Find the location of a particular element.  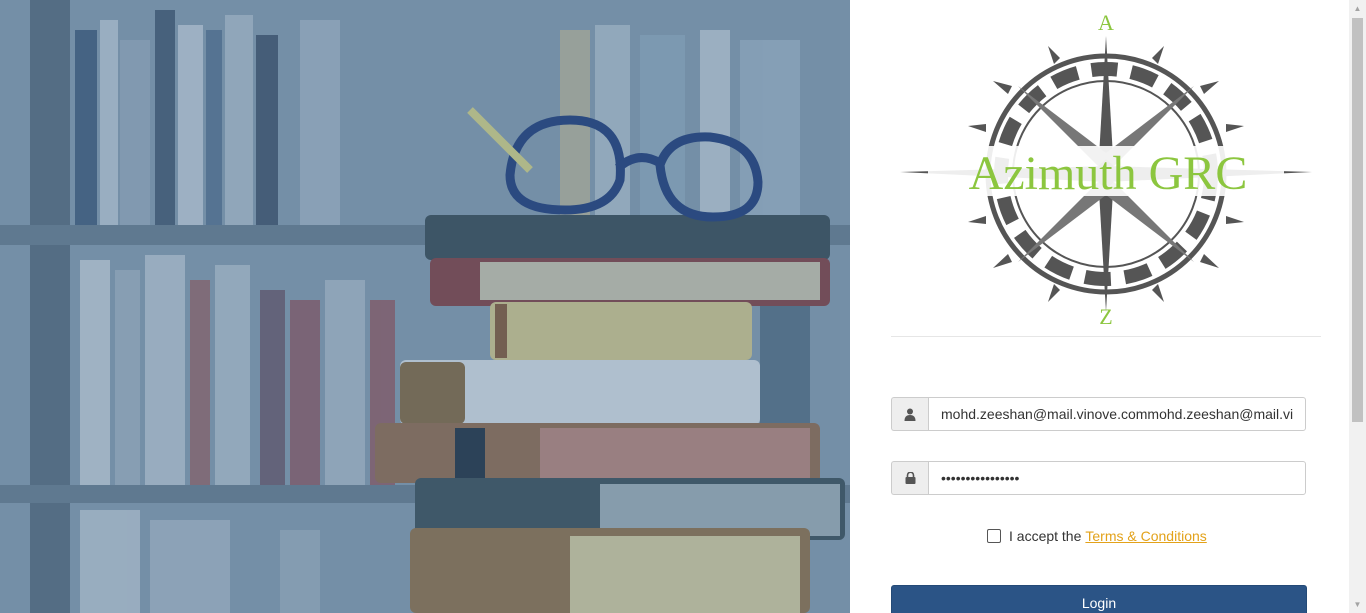

password-input-group is located at coordinates (1098, 478).